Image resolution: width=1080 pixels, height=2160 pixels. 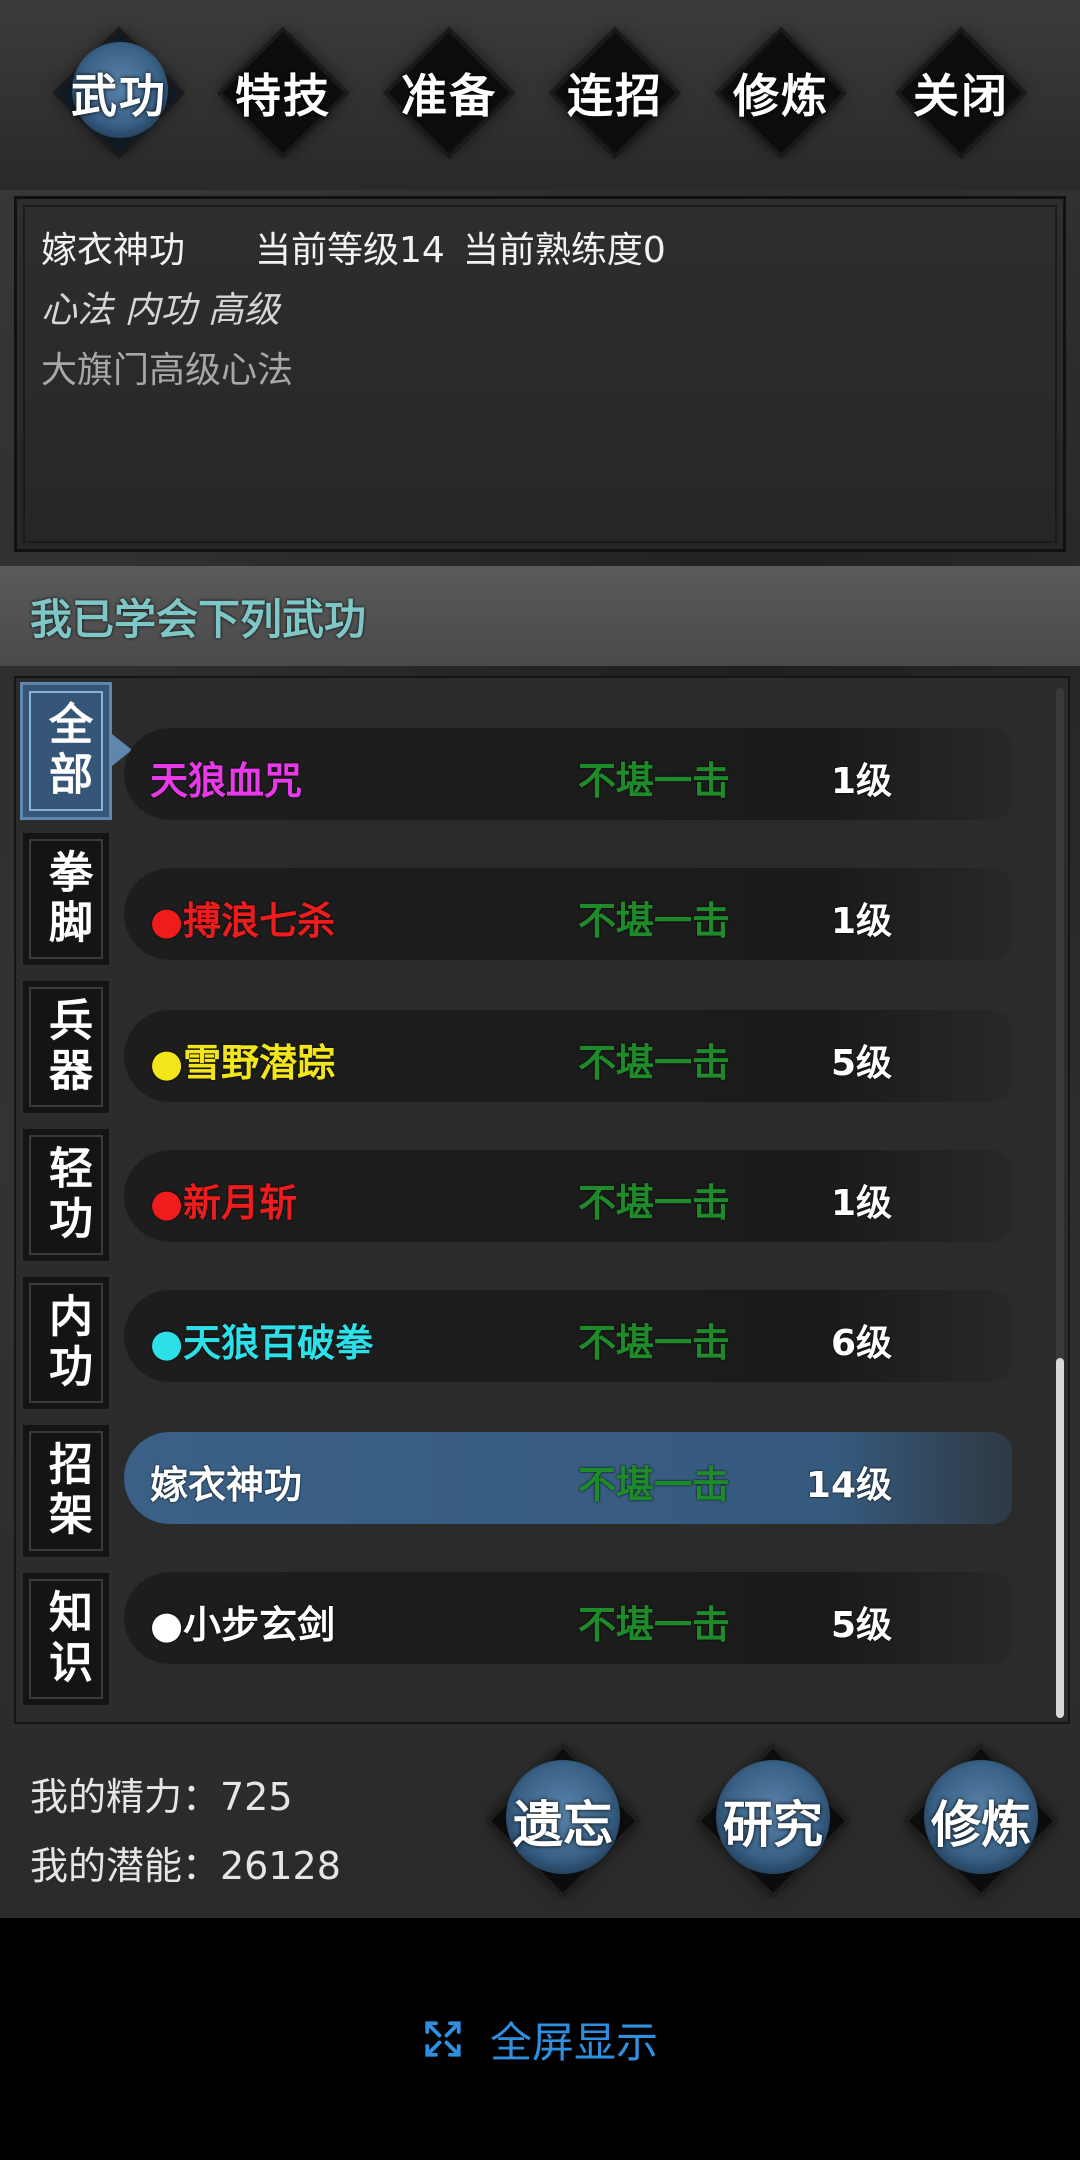 What do you see at coordinates (848, 1485) in the screenshot?
I see `skill-level: 14级` at bounding box center [848, 1485].